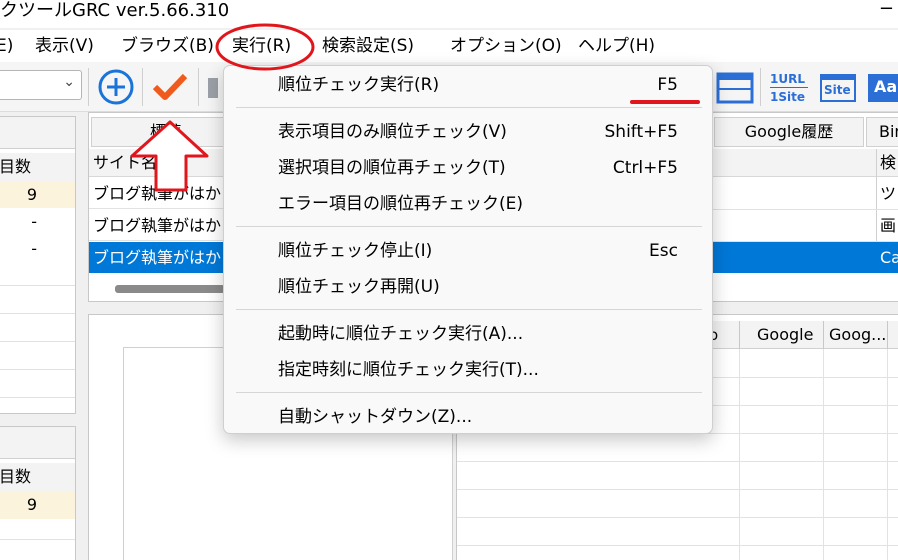 This screenshot has width=898, height=560. Describe the element at coordinates (468, 287) in the screenshot. I see `menu-item-resume-check: 順位チェック再開(U)` at that location.